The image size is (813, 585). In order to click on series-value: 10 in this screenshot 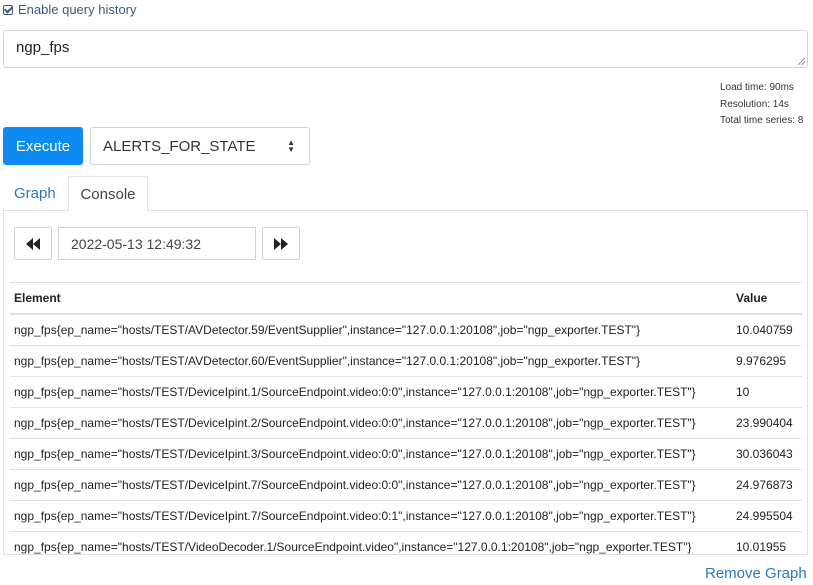, I will do `click(767, 392)`.